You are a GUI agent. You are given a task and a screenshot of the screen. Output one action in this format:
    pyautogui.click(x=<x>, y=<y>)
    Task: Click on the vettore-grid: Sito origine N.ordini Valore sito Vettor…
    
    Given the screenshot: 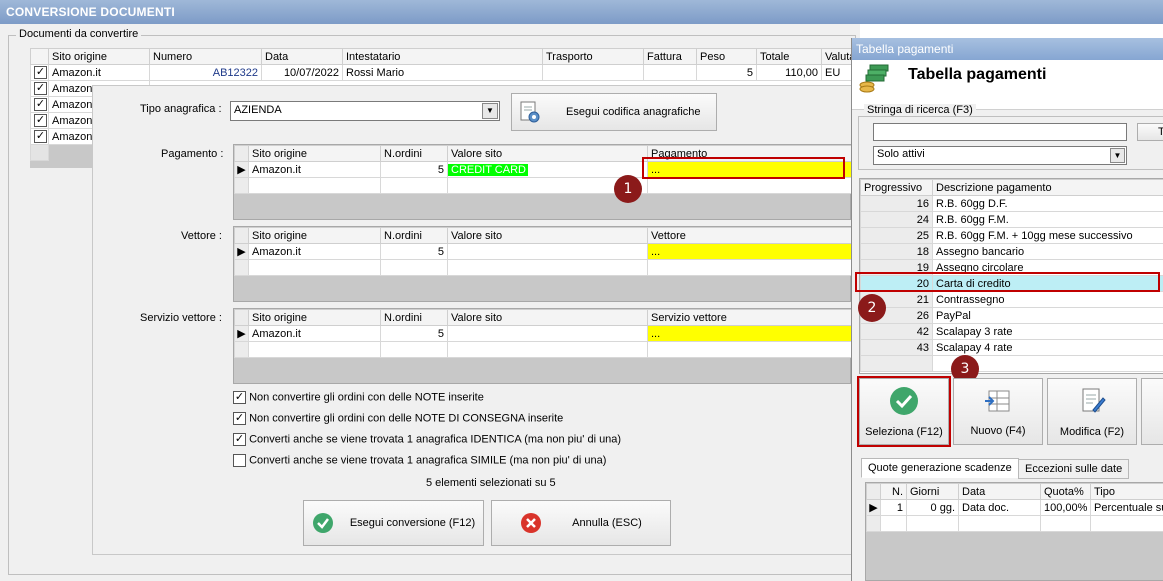 What is the action you would take?
    pyautogui.click(x=542, y=264)
    